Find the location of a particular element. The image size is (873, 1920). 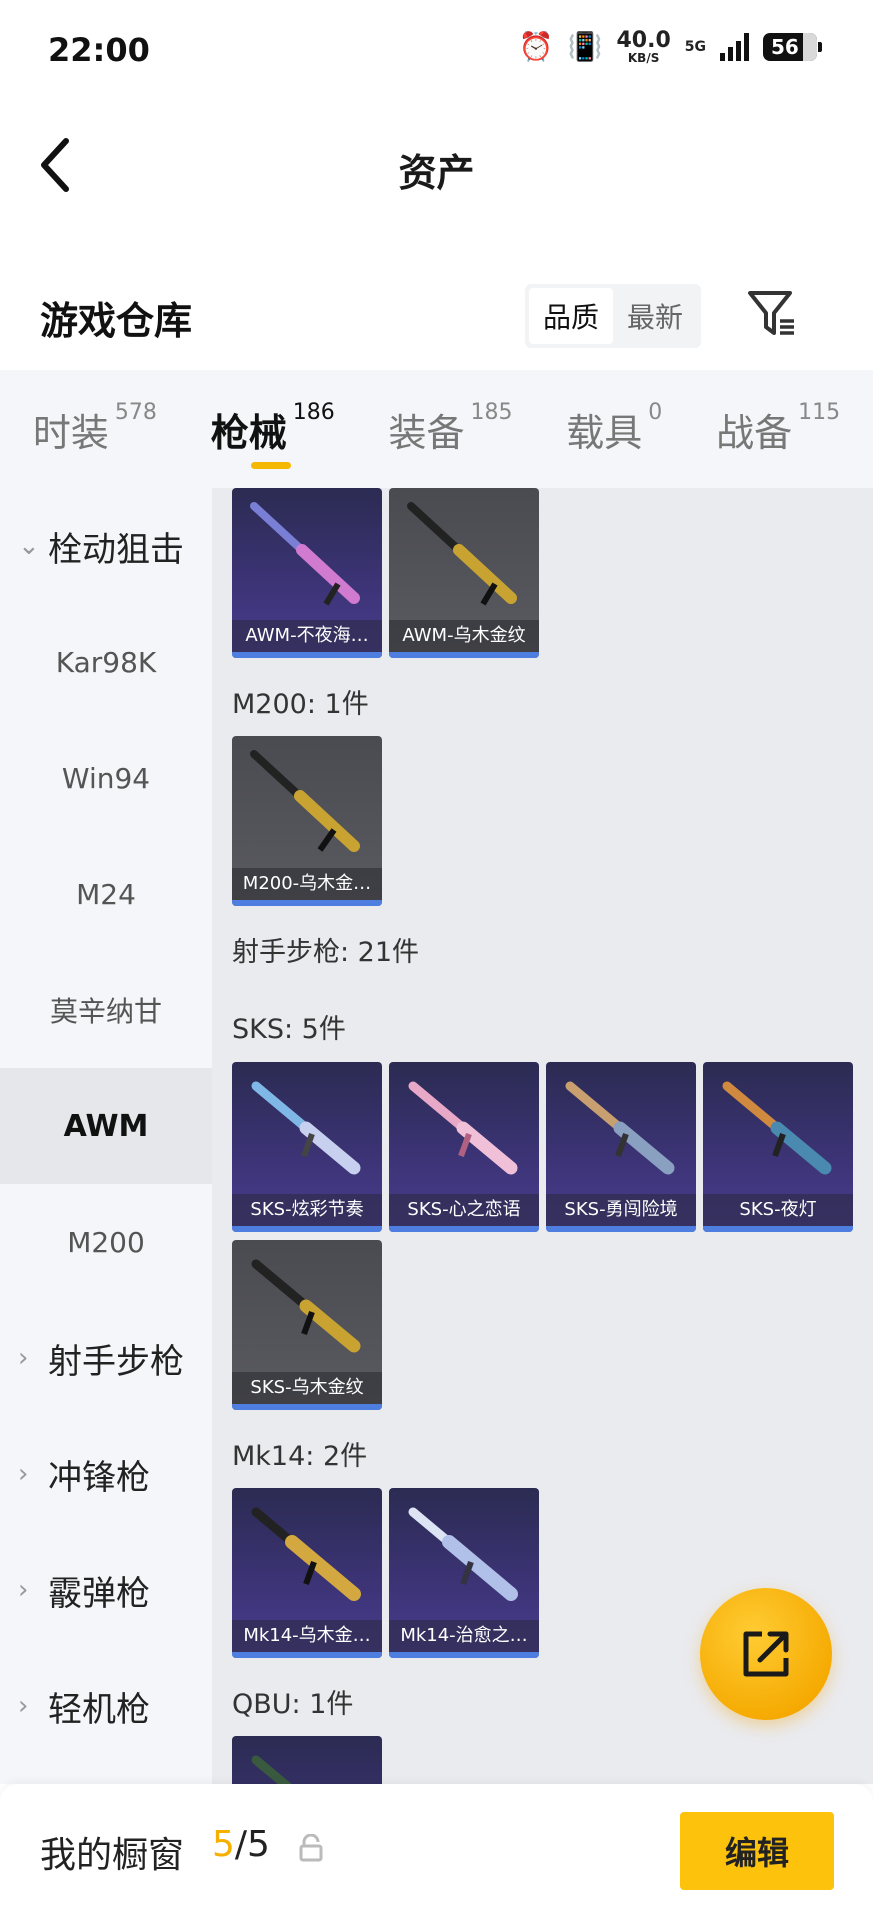

signal-icon is located at coordinates (734, 47).